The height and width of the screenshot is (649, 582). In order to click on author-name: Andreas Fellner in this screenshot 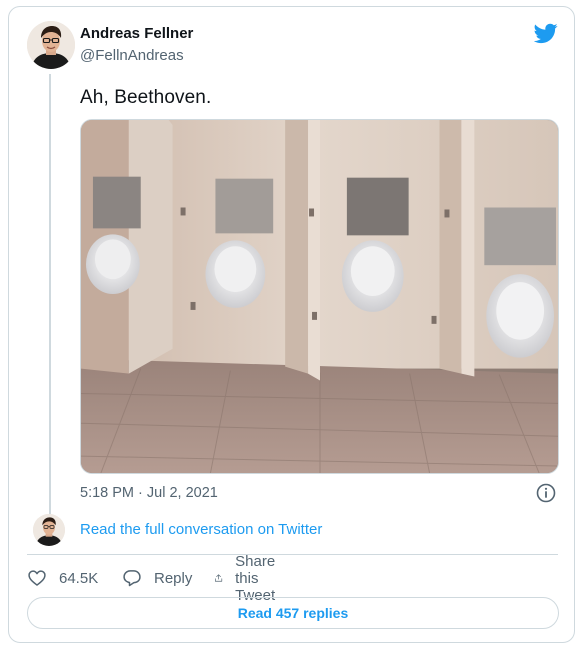, I will do `click(136, 33)`.